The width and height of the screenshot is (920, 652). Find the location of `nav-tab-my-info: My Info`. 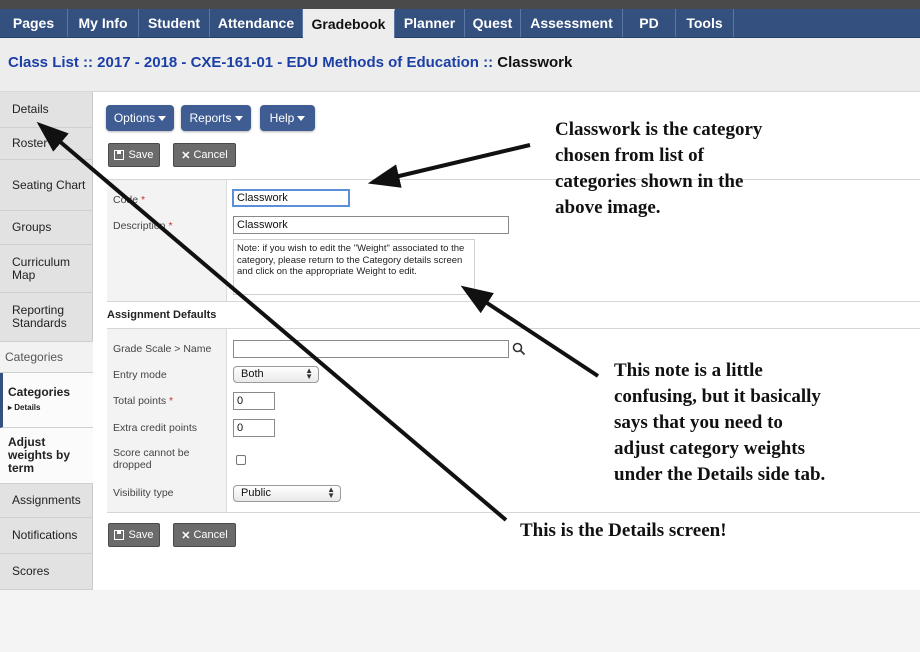

nav-tab-my-info: My Info is located at coordinates (103, 23).